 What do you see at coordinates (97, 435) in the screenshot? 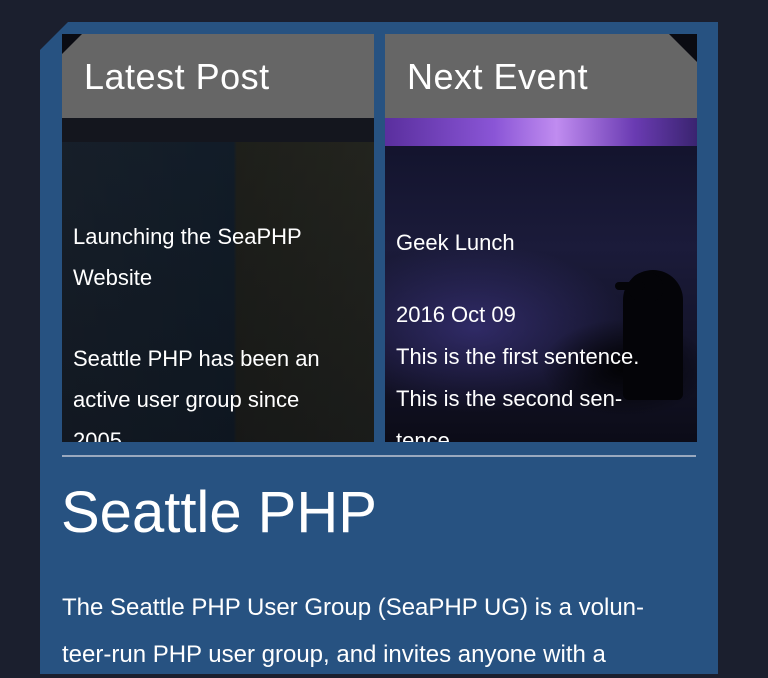
I see `latest-post-excerpt-line3: 2005` at bounding box center [97, 435].